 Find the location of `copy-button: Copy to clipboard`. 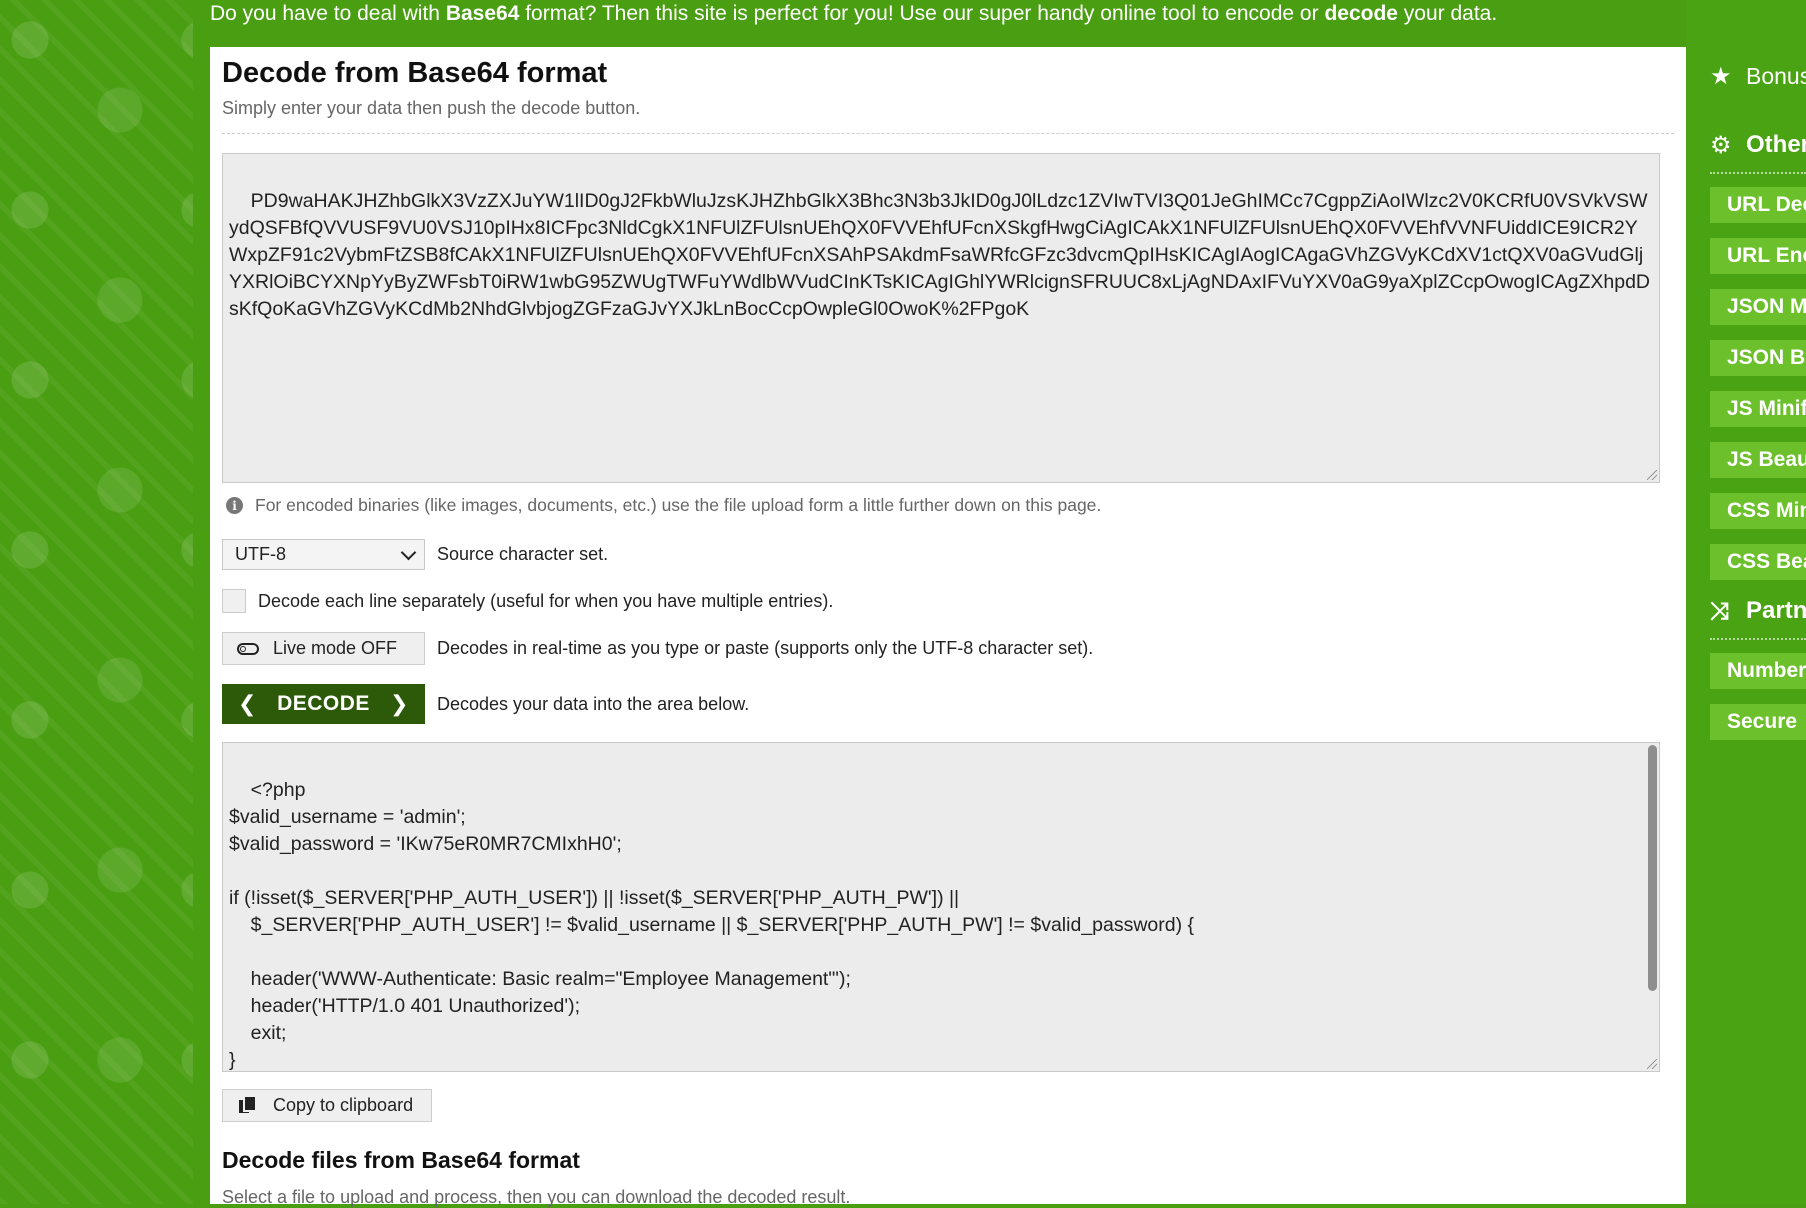

copy-button: Copy to clipboard is located at coordinates (327, 1105).